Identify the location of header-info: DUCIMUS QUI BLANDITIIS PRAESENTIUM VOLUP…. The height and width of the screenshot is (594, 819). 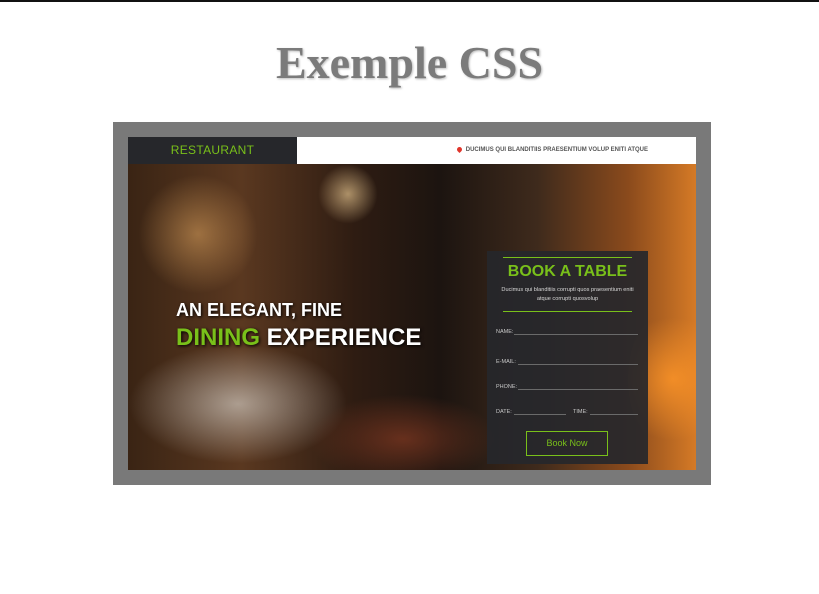
(551, 150).